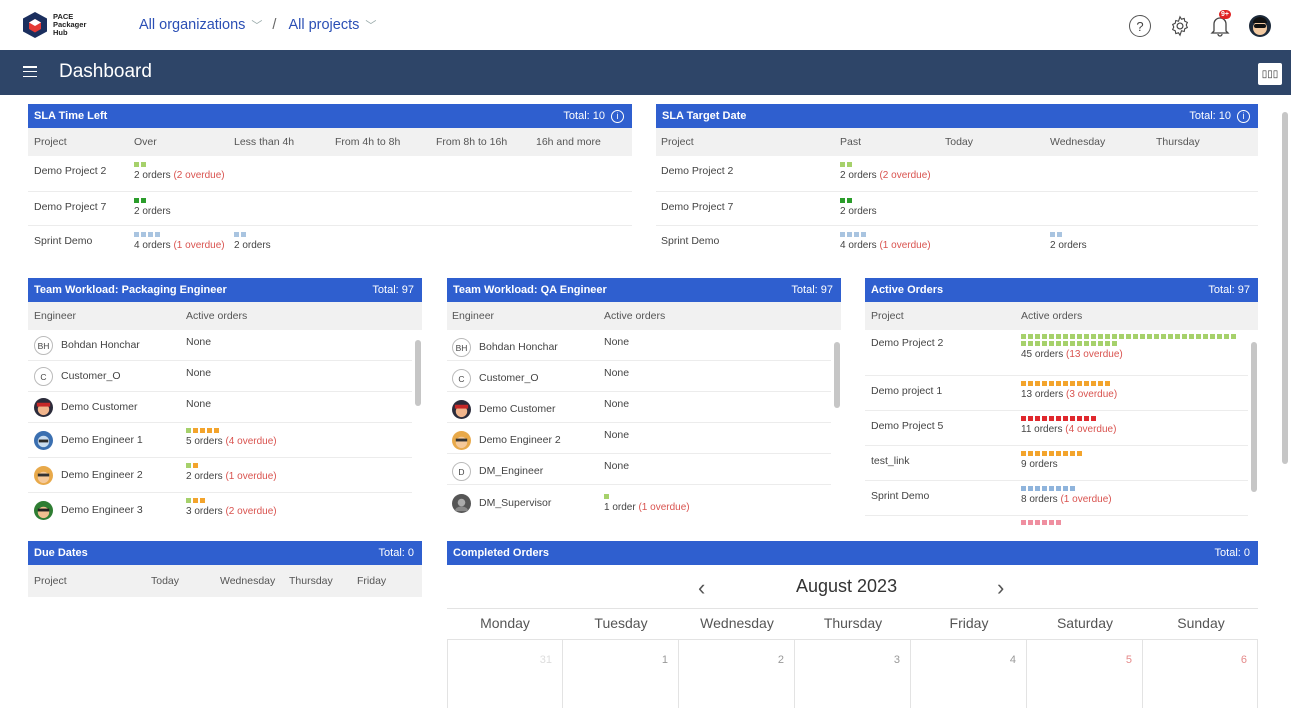  I want to click on avatar, so click(43, 475).